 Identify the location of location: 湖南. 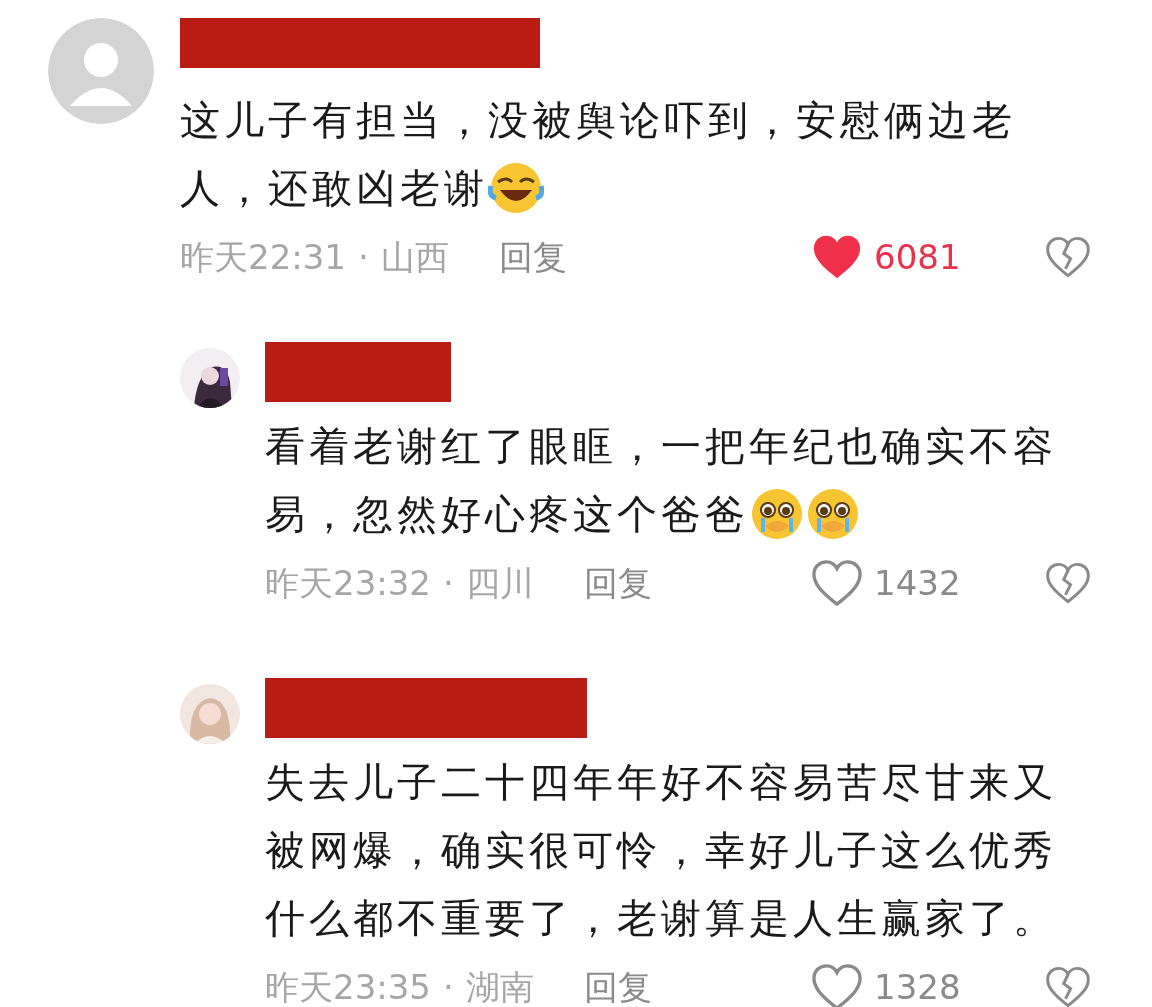
(499, 986).